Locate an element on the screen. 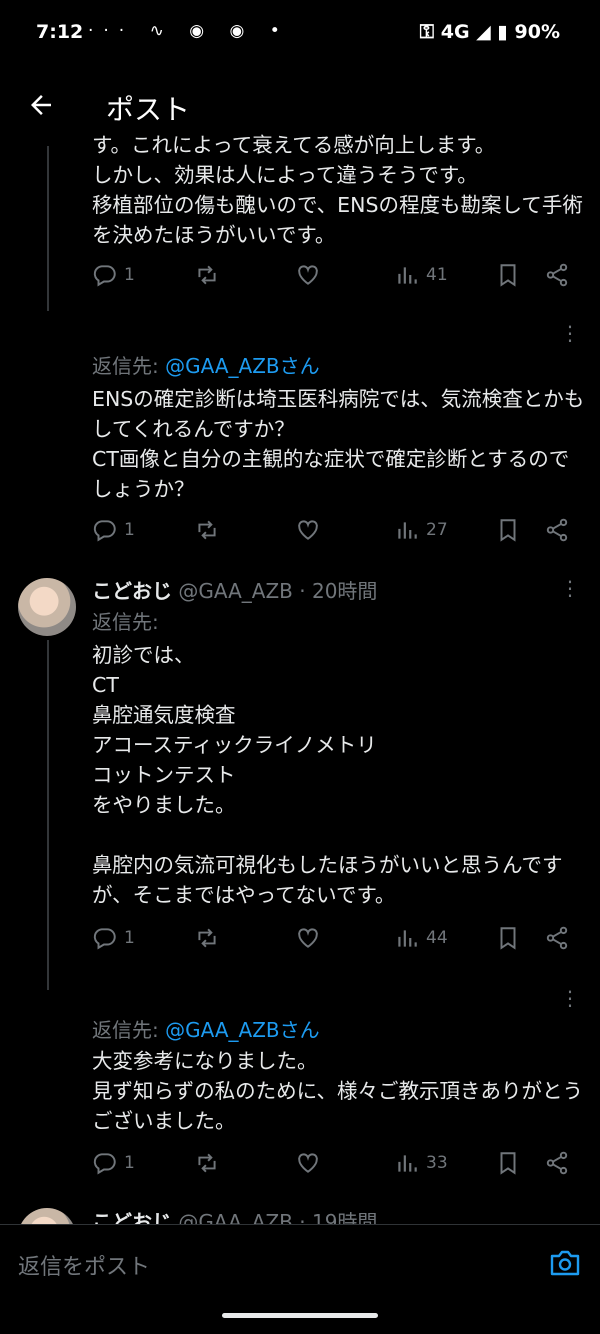 The image size is (600, 1334). tweet-actions: 1 44 is located at coordinates (300, 942).